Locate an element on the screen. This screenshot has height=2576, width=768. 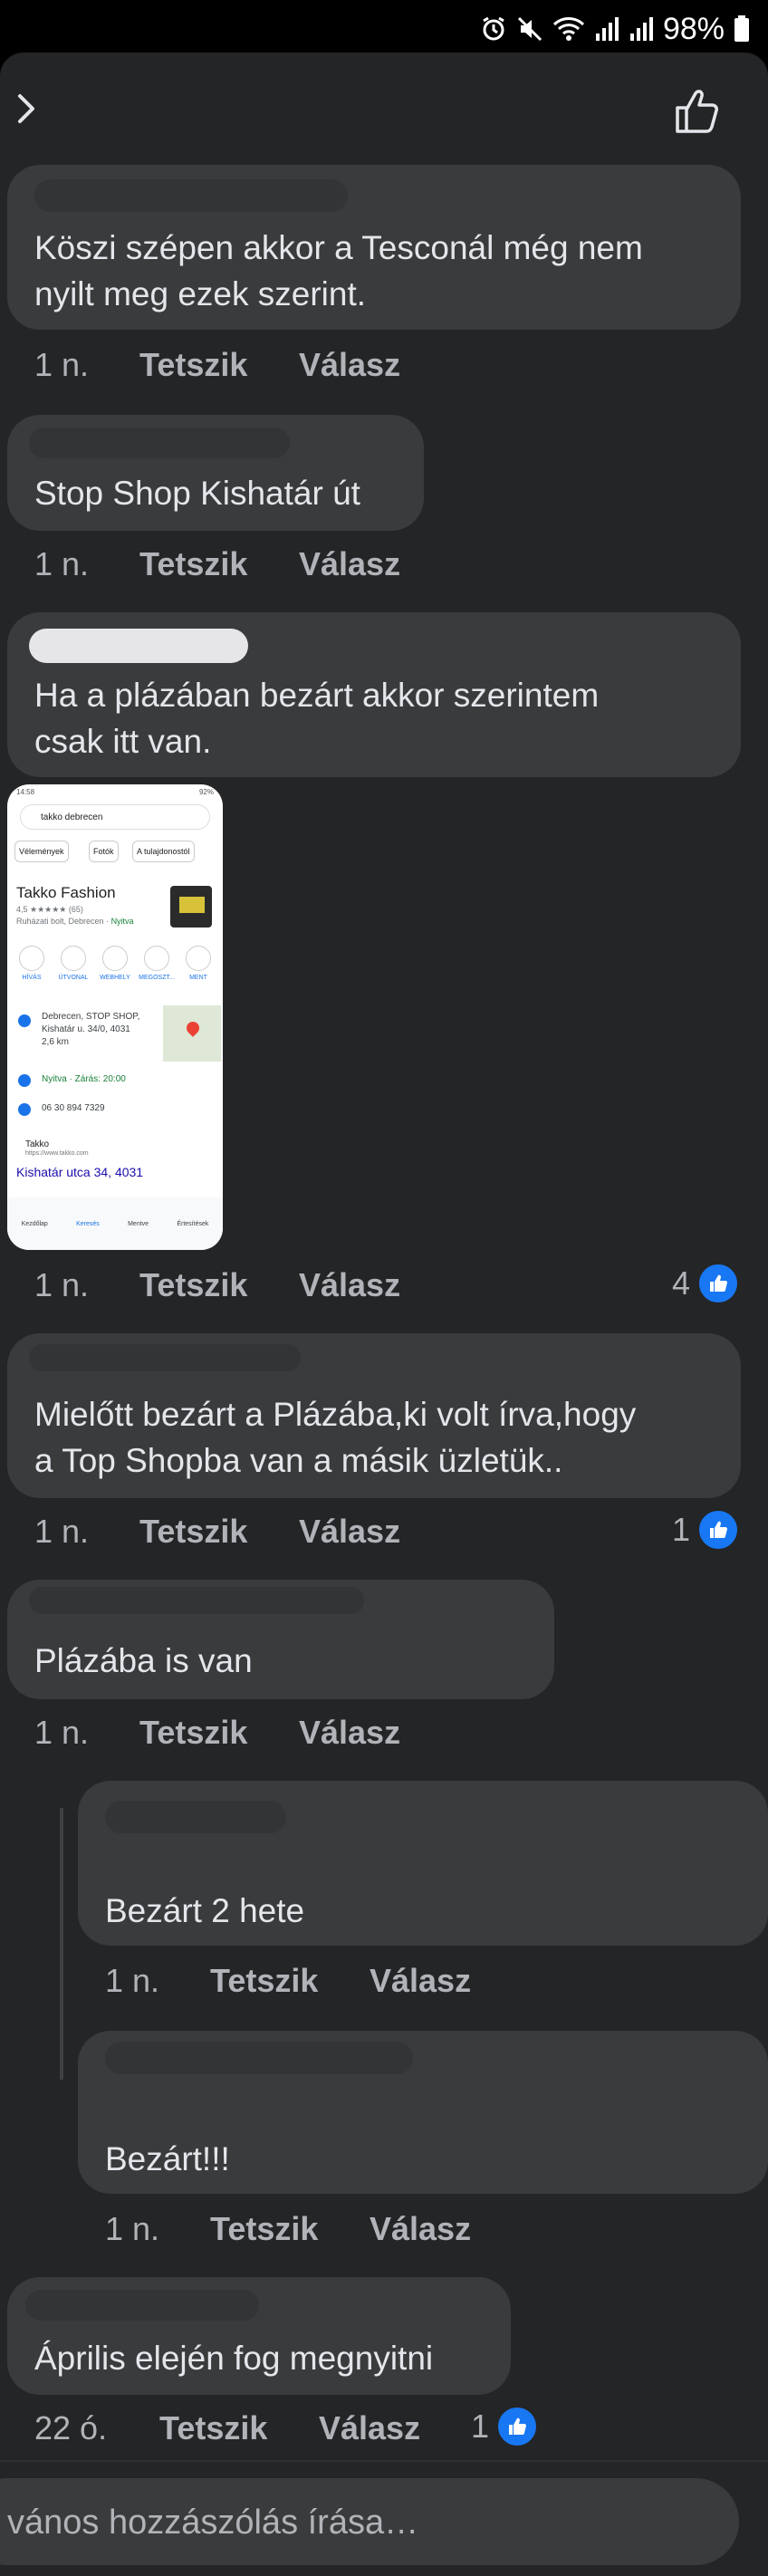
alarm-icon is located at coordinates (493, 28).